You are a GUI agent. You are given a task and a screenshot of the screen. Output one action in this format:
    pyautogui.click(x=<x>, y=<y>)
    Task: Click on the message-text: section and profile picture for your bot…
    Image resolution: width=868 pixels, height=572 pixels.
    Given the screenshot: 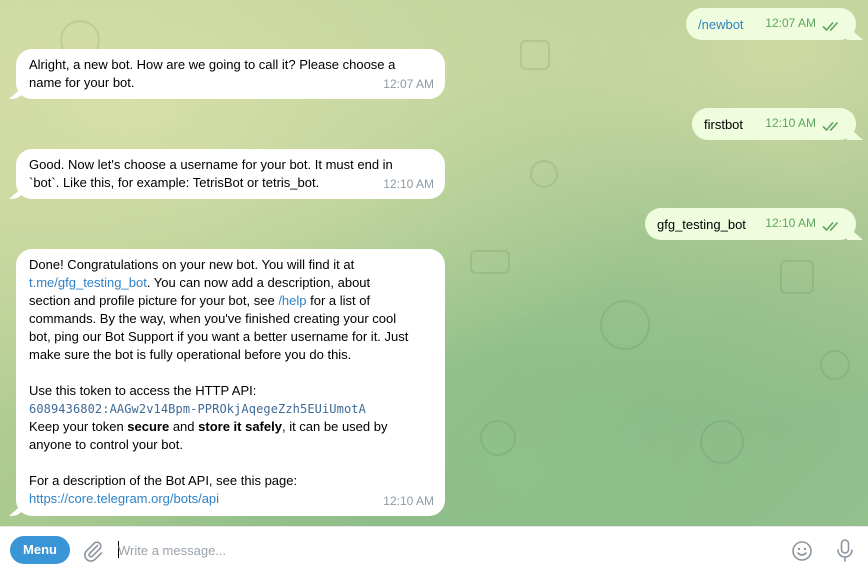 What is the action you would take?
    pyautogui.click(x=154, y=300)
    